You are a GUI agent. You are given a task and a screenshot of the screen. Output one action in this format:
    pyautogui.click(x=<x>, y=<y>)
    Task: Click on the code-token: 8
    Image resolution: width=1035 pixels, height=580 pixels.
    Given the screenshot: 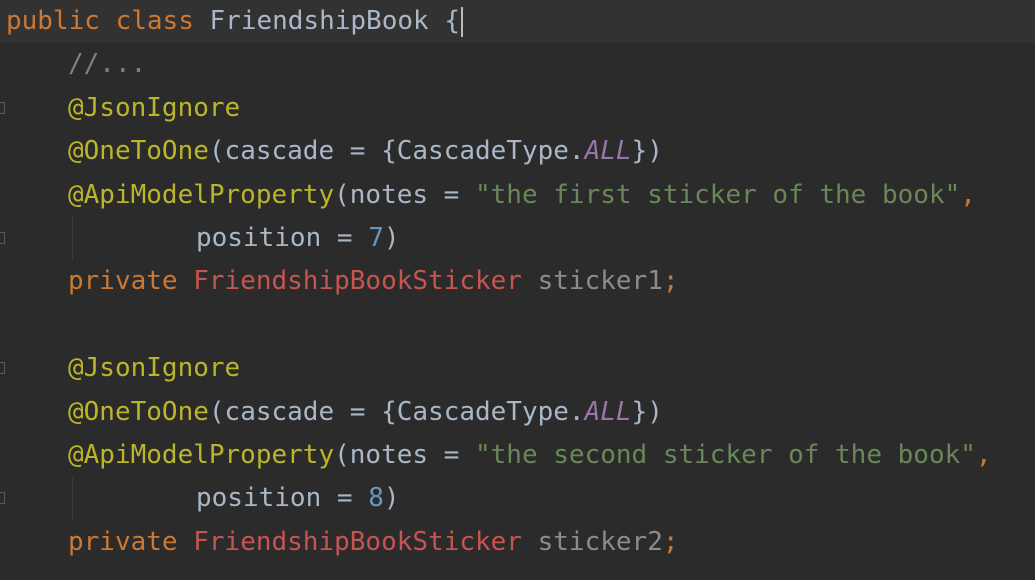 What is the action you would take?
    pyautogui.click(x=376, y=498)
    